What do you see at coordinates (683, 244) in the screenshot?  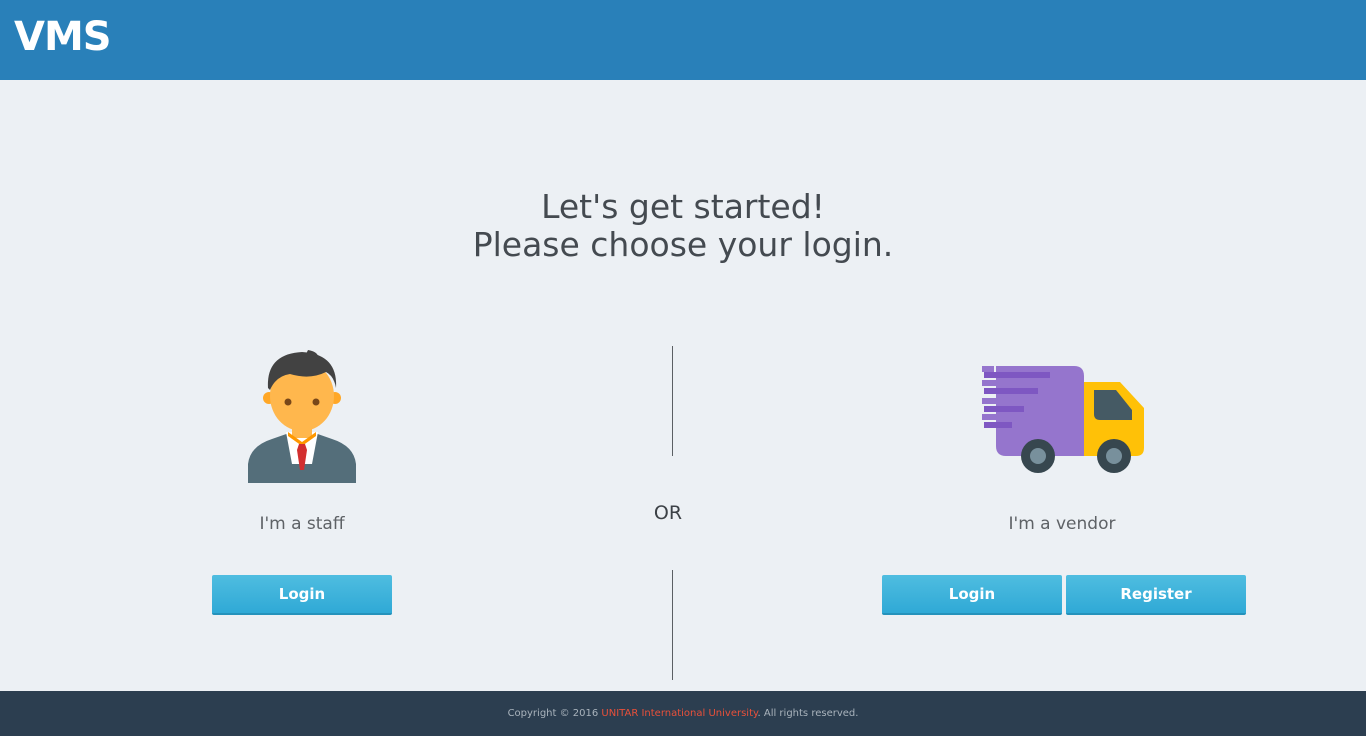 I see `heading-line-2: Please choose your login.` at bounding box center [683, 244].